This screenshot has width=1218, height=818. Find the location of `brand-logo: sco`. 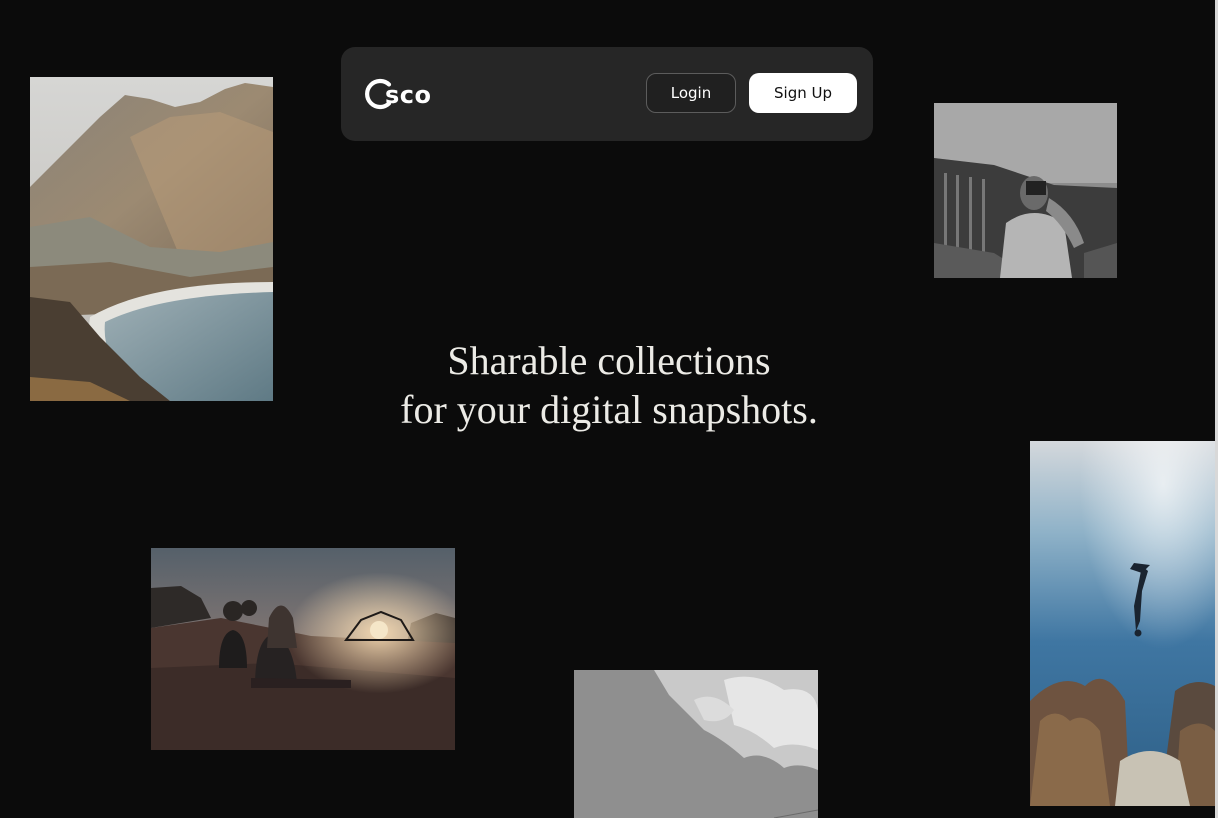

brand-logo: sco is located at coordinates (396, 94).